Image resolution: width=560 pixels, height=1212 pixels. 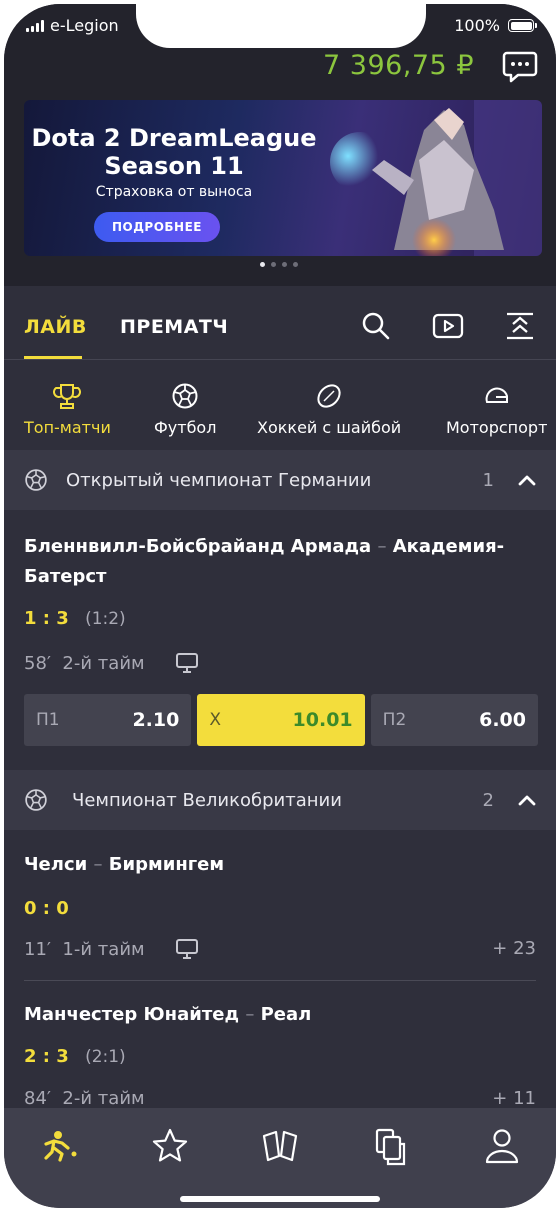 I want to click on match-time: 84′ 2-й тайм, so click(x=84, y=1098).